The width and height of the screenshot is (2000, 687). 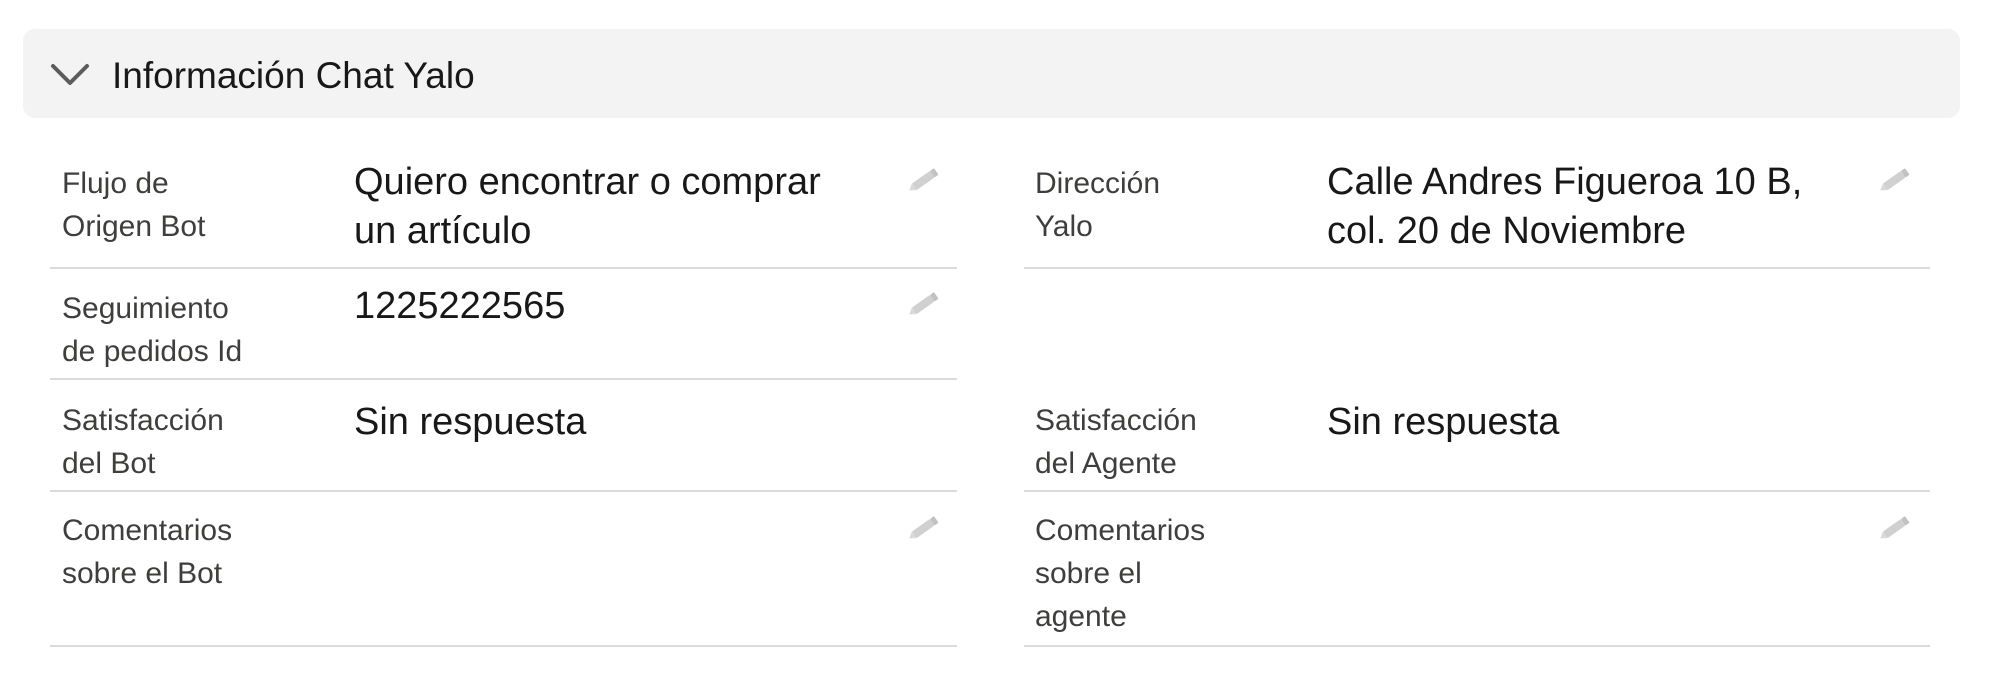 I want to click on field-label-satisfaccion-bot-line1: Satisfacción, so click(x=143, y=420).